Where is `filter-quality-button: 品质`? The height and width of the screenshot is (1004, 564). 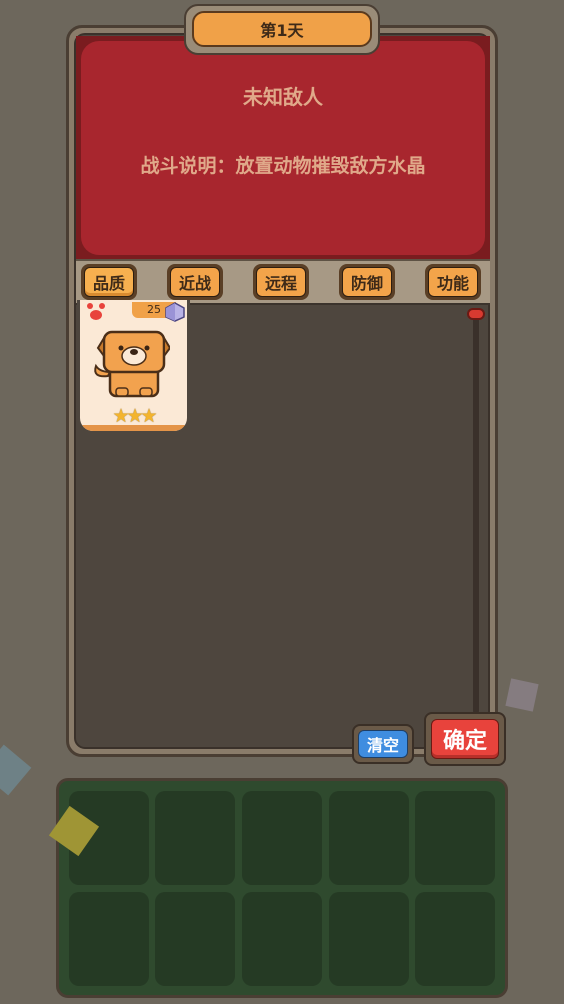 filter-quality-button: 品质 is located at coordinates (109, 282).